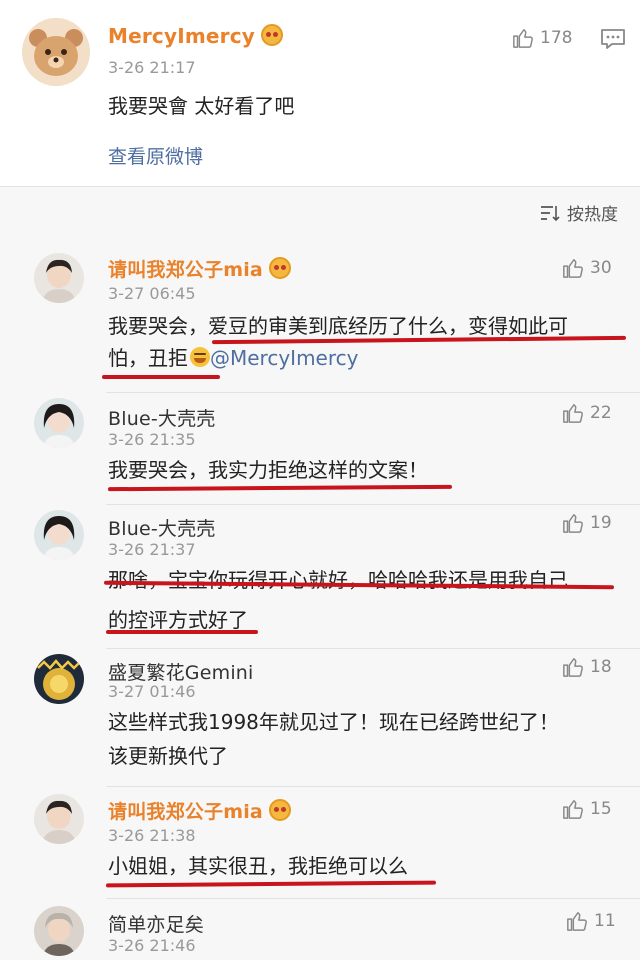  Describe the element at coordinates (587, 523) in the screenshot. I see `comment-like-button: 19` at that location.